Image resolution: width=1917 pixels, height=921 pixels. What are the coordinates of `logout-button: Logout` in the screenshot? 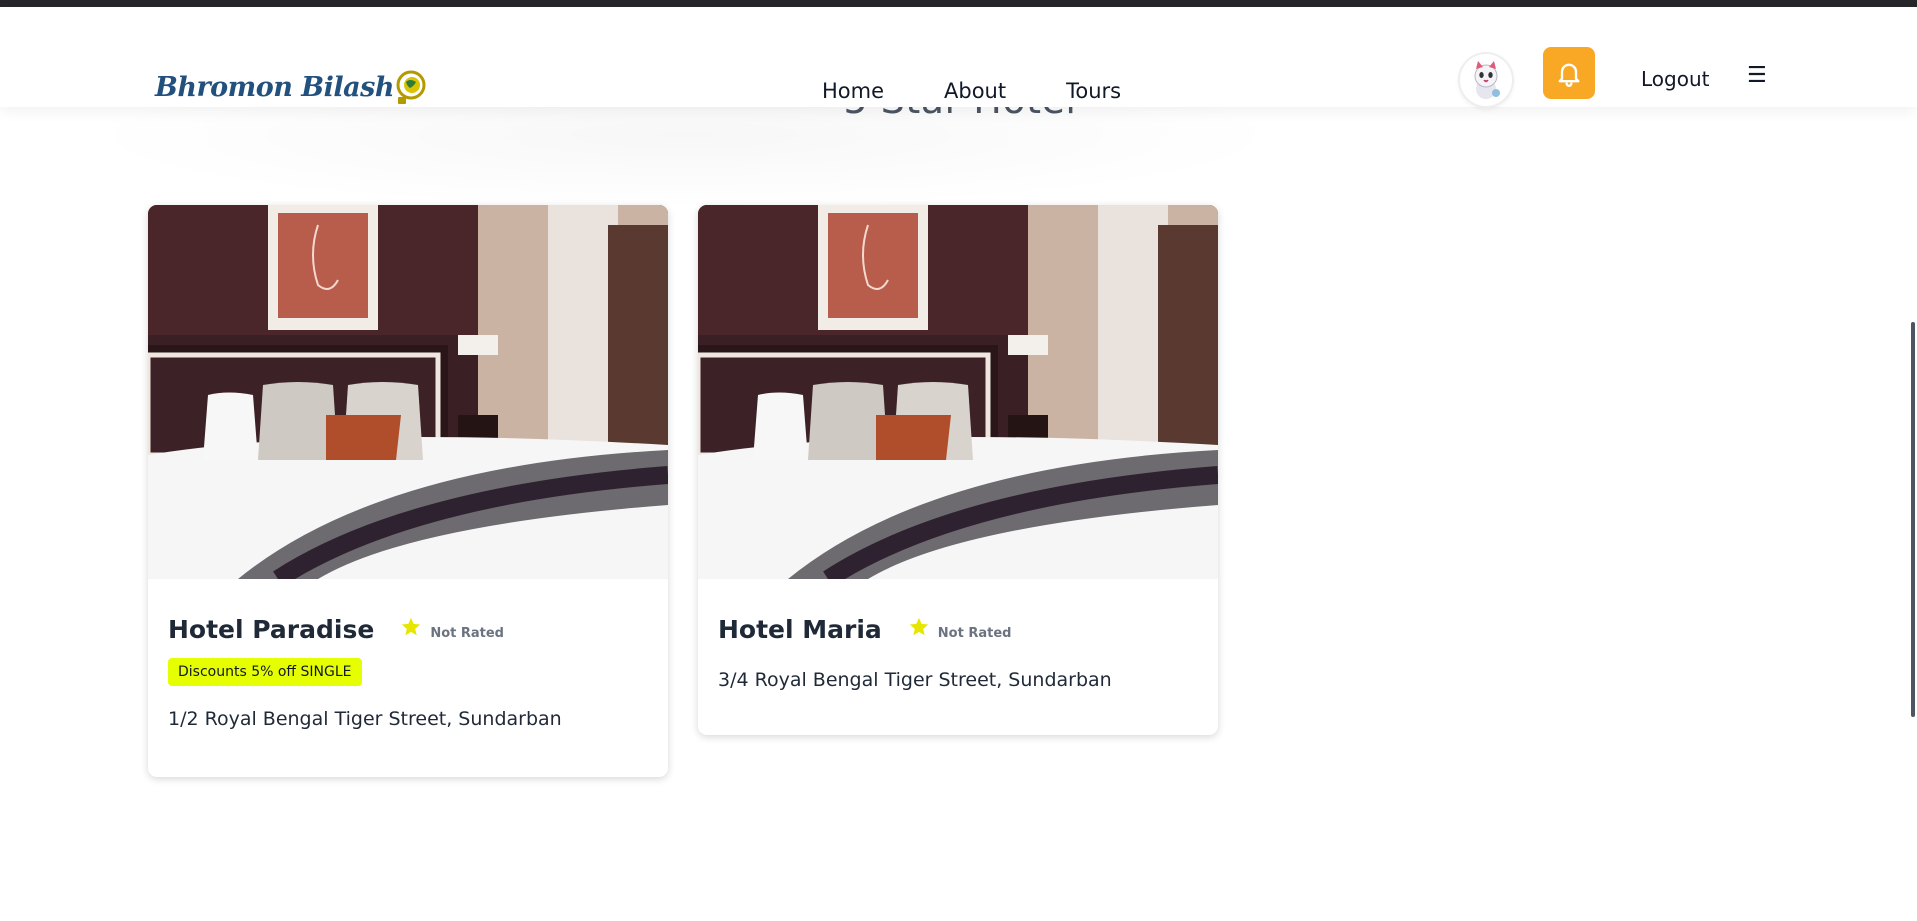 It's located at (1675, 79).